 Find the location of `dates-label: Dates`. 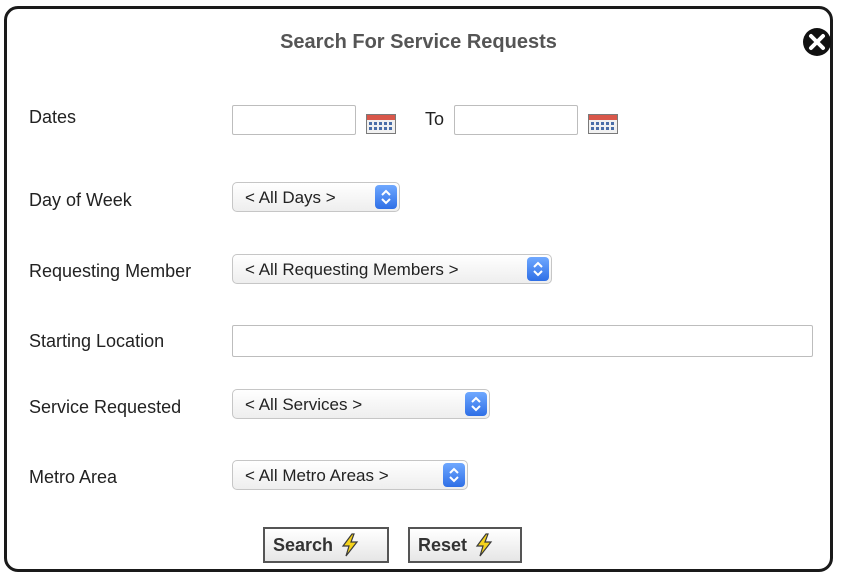

dates-label: Dates is located at coordinates (53, 117).